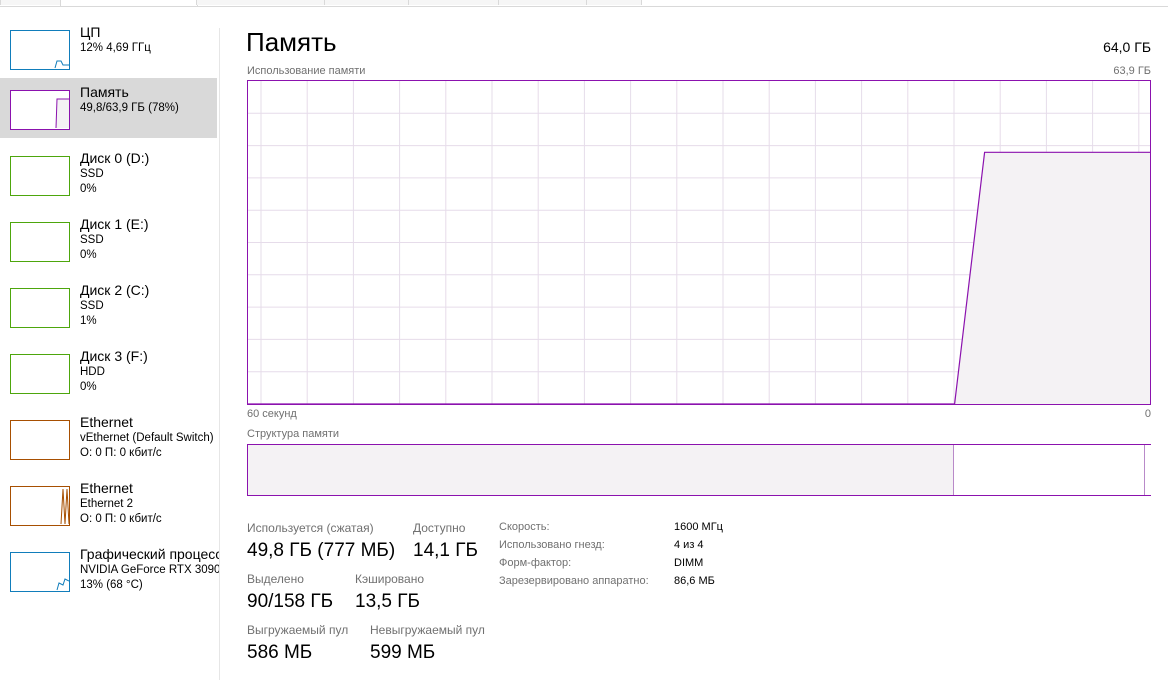 The width and height of the screenshot is (1168, 680). What do you see at coordinates (1132, 71) in the screenshot?
I see `usage-graph-max: 63,9 ГБ` at bounding box center [1132, 71].